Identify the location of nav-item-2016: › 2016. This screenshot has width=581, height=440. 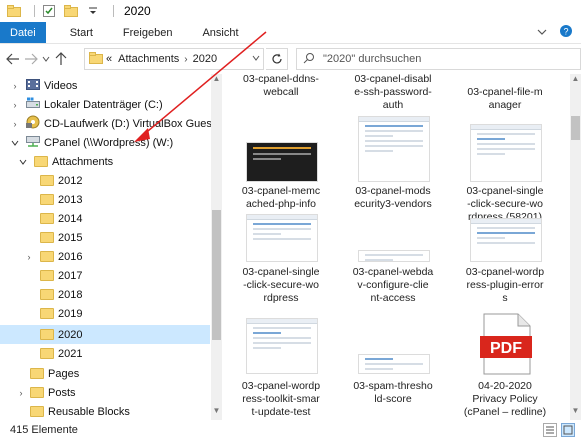
(105, 256).